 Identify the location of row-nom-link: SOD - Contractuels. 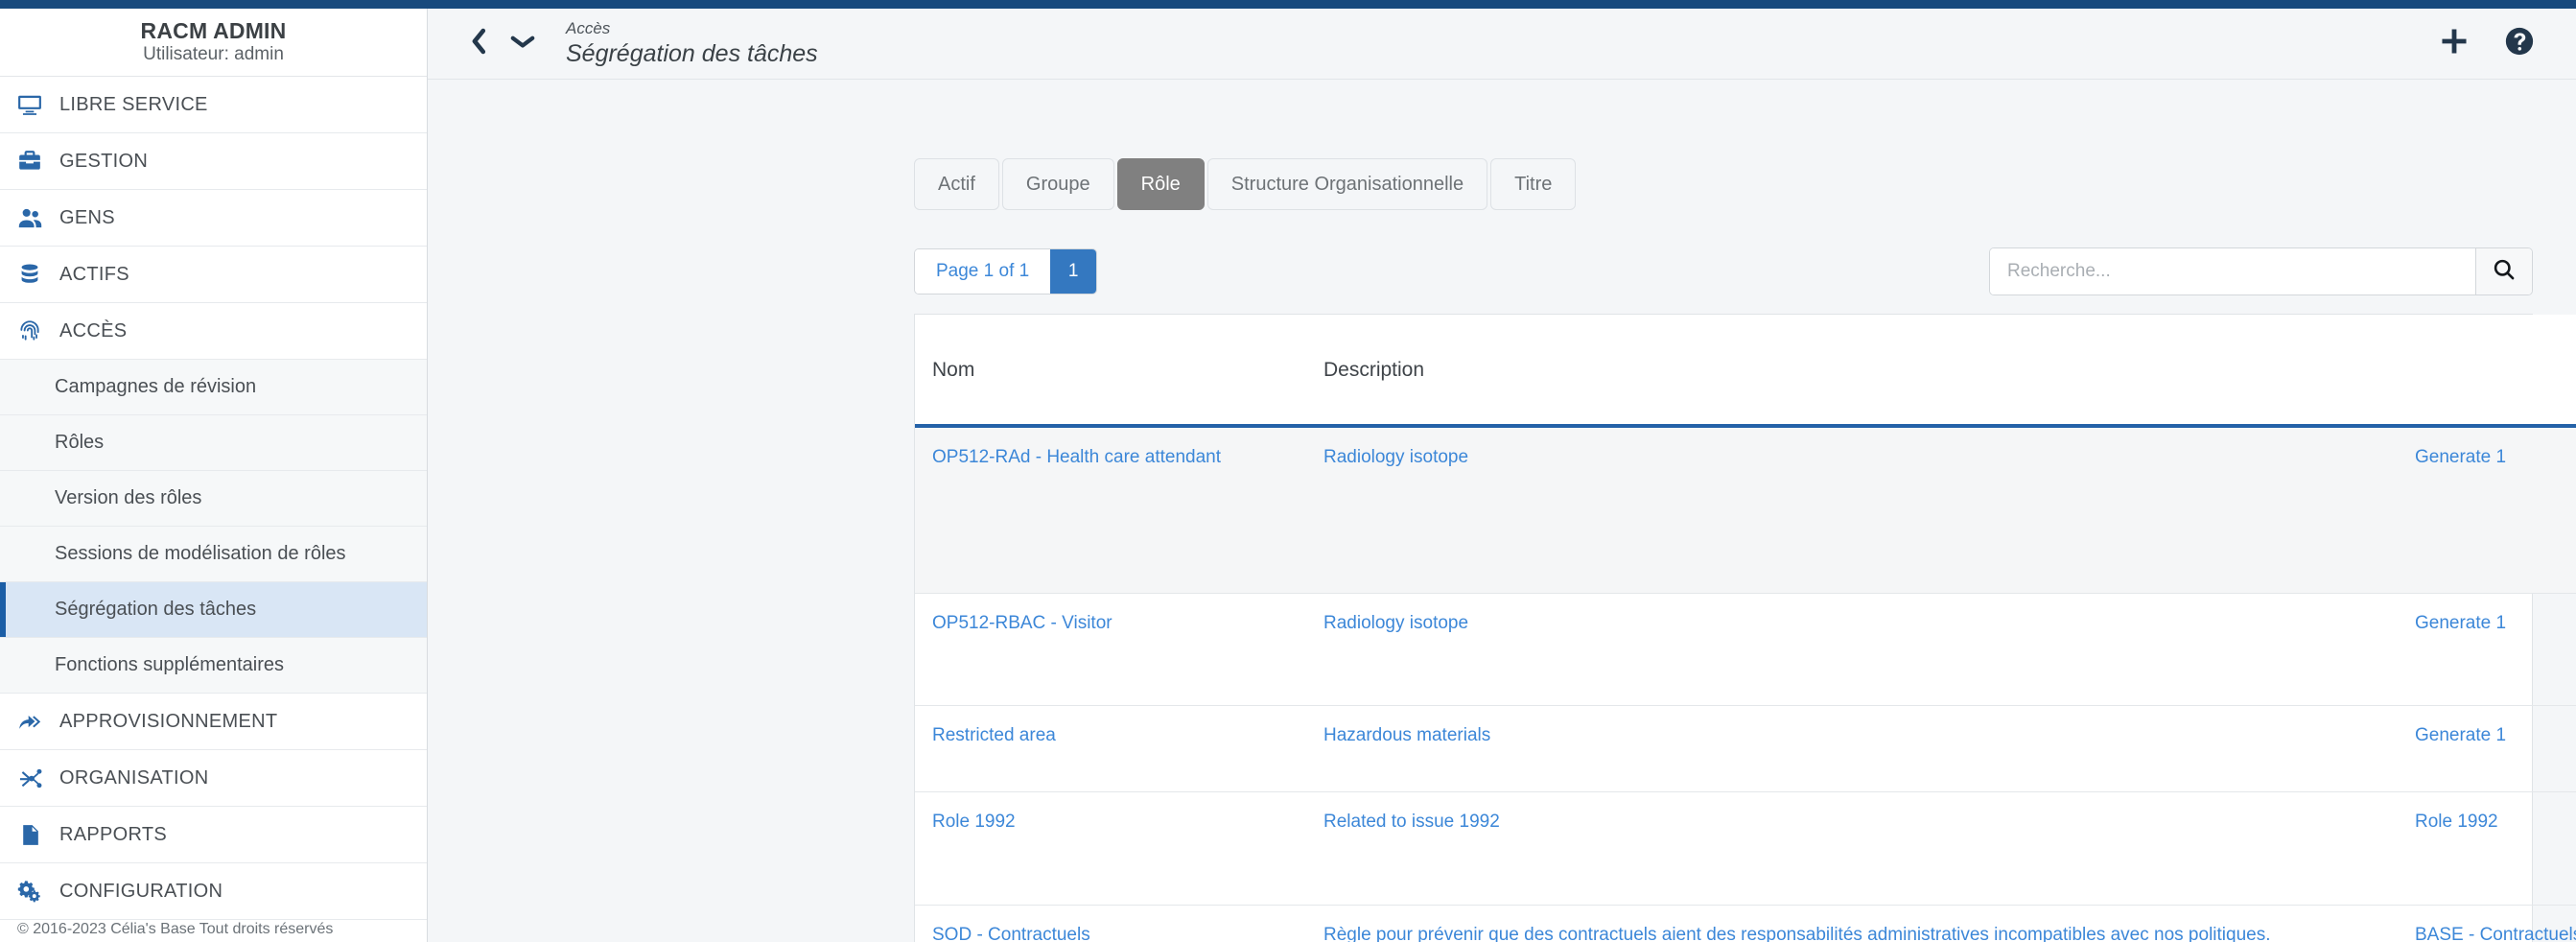
(1011, 933).